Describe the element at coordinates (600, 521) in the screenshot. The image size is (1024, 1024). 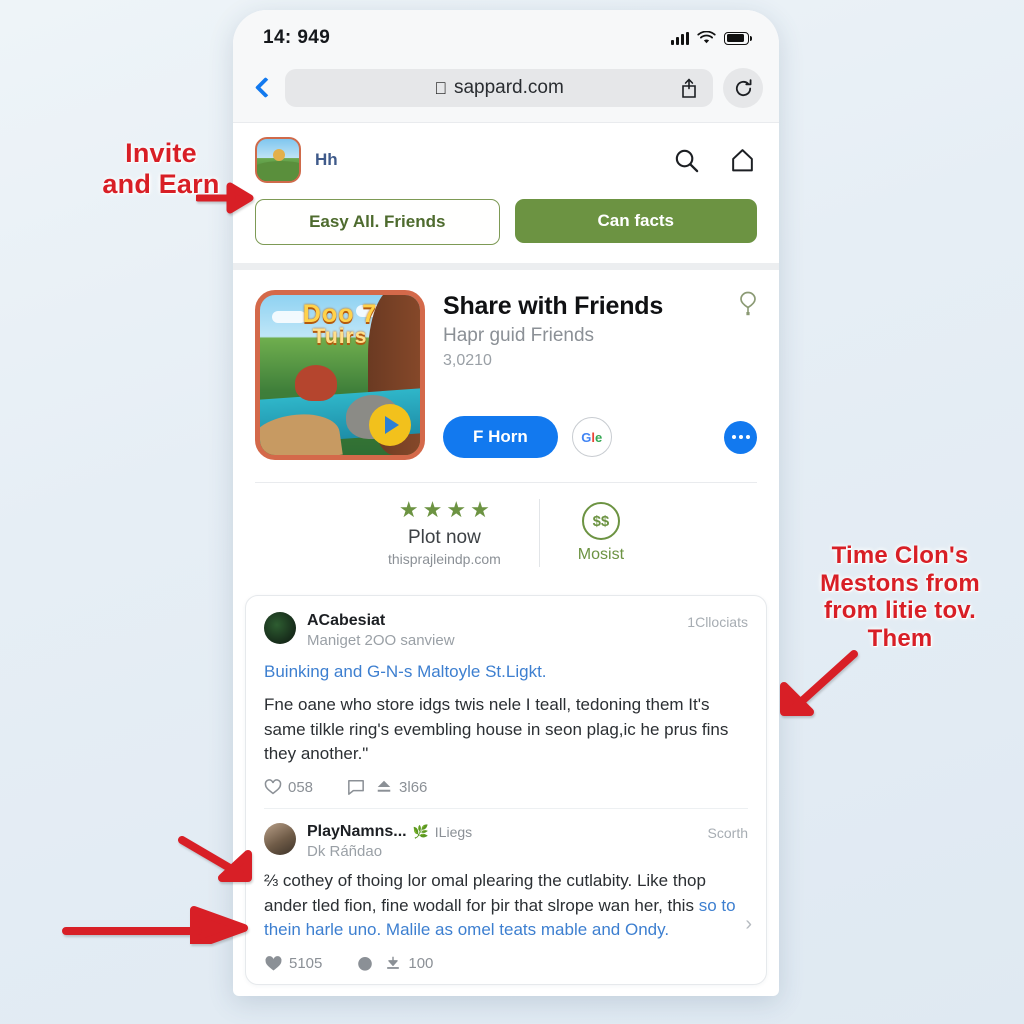
I see `money-circle-icon: $$` at that location.